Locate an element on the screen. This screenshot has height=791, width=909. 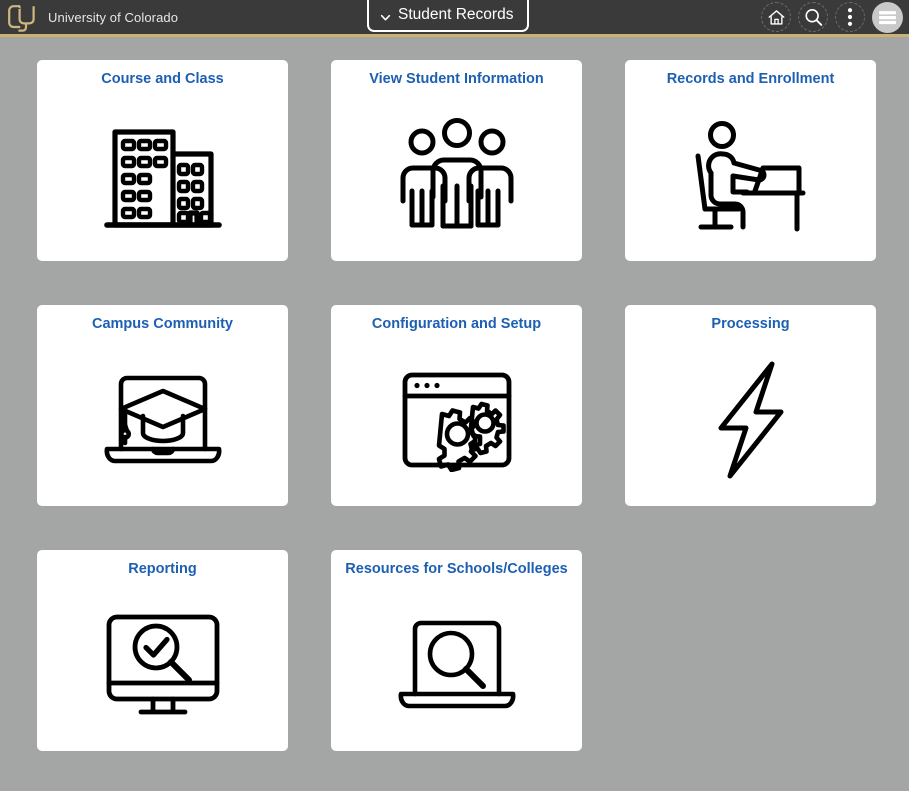
brand-name: University of Colorado is located at coordinates (113, 17).